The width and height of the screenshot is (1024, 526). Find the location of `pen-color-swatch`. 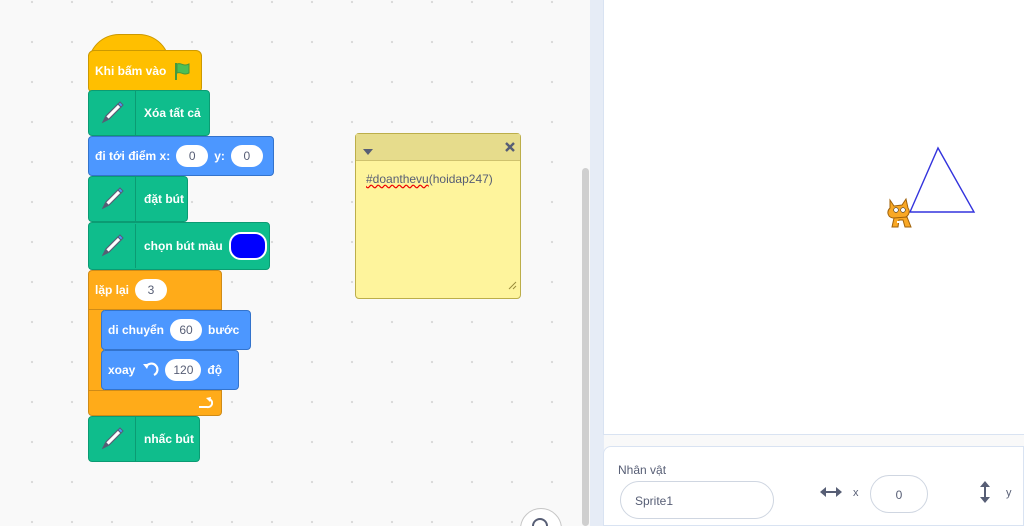

pen-color-swatch is located at coordinates (247, 246).